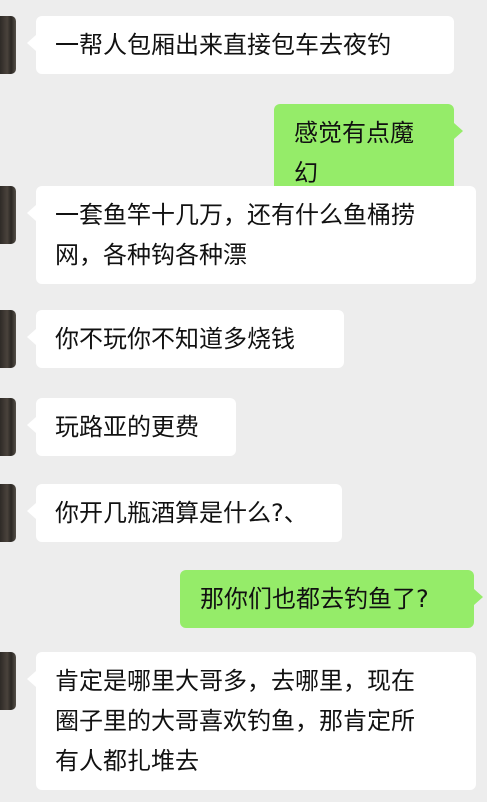  What do you see at coordinates (184, 513) in the screenshot?
I see `incoming-message-bubble: 你开几瓶酒算是什么?、` at bounding box center [184, 513].